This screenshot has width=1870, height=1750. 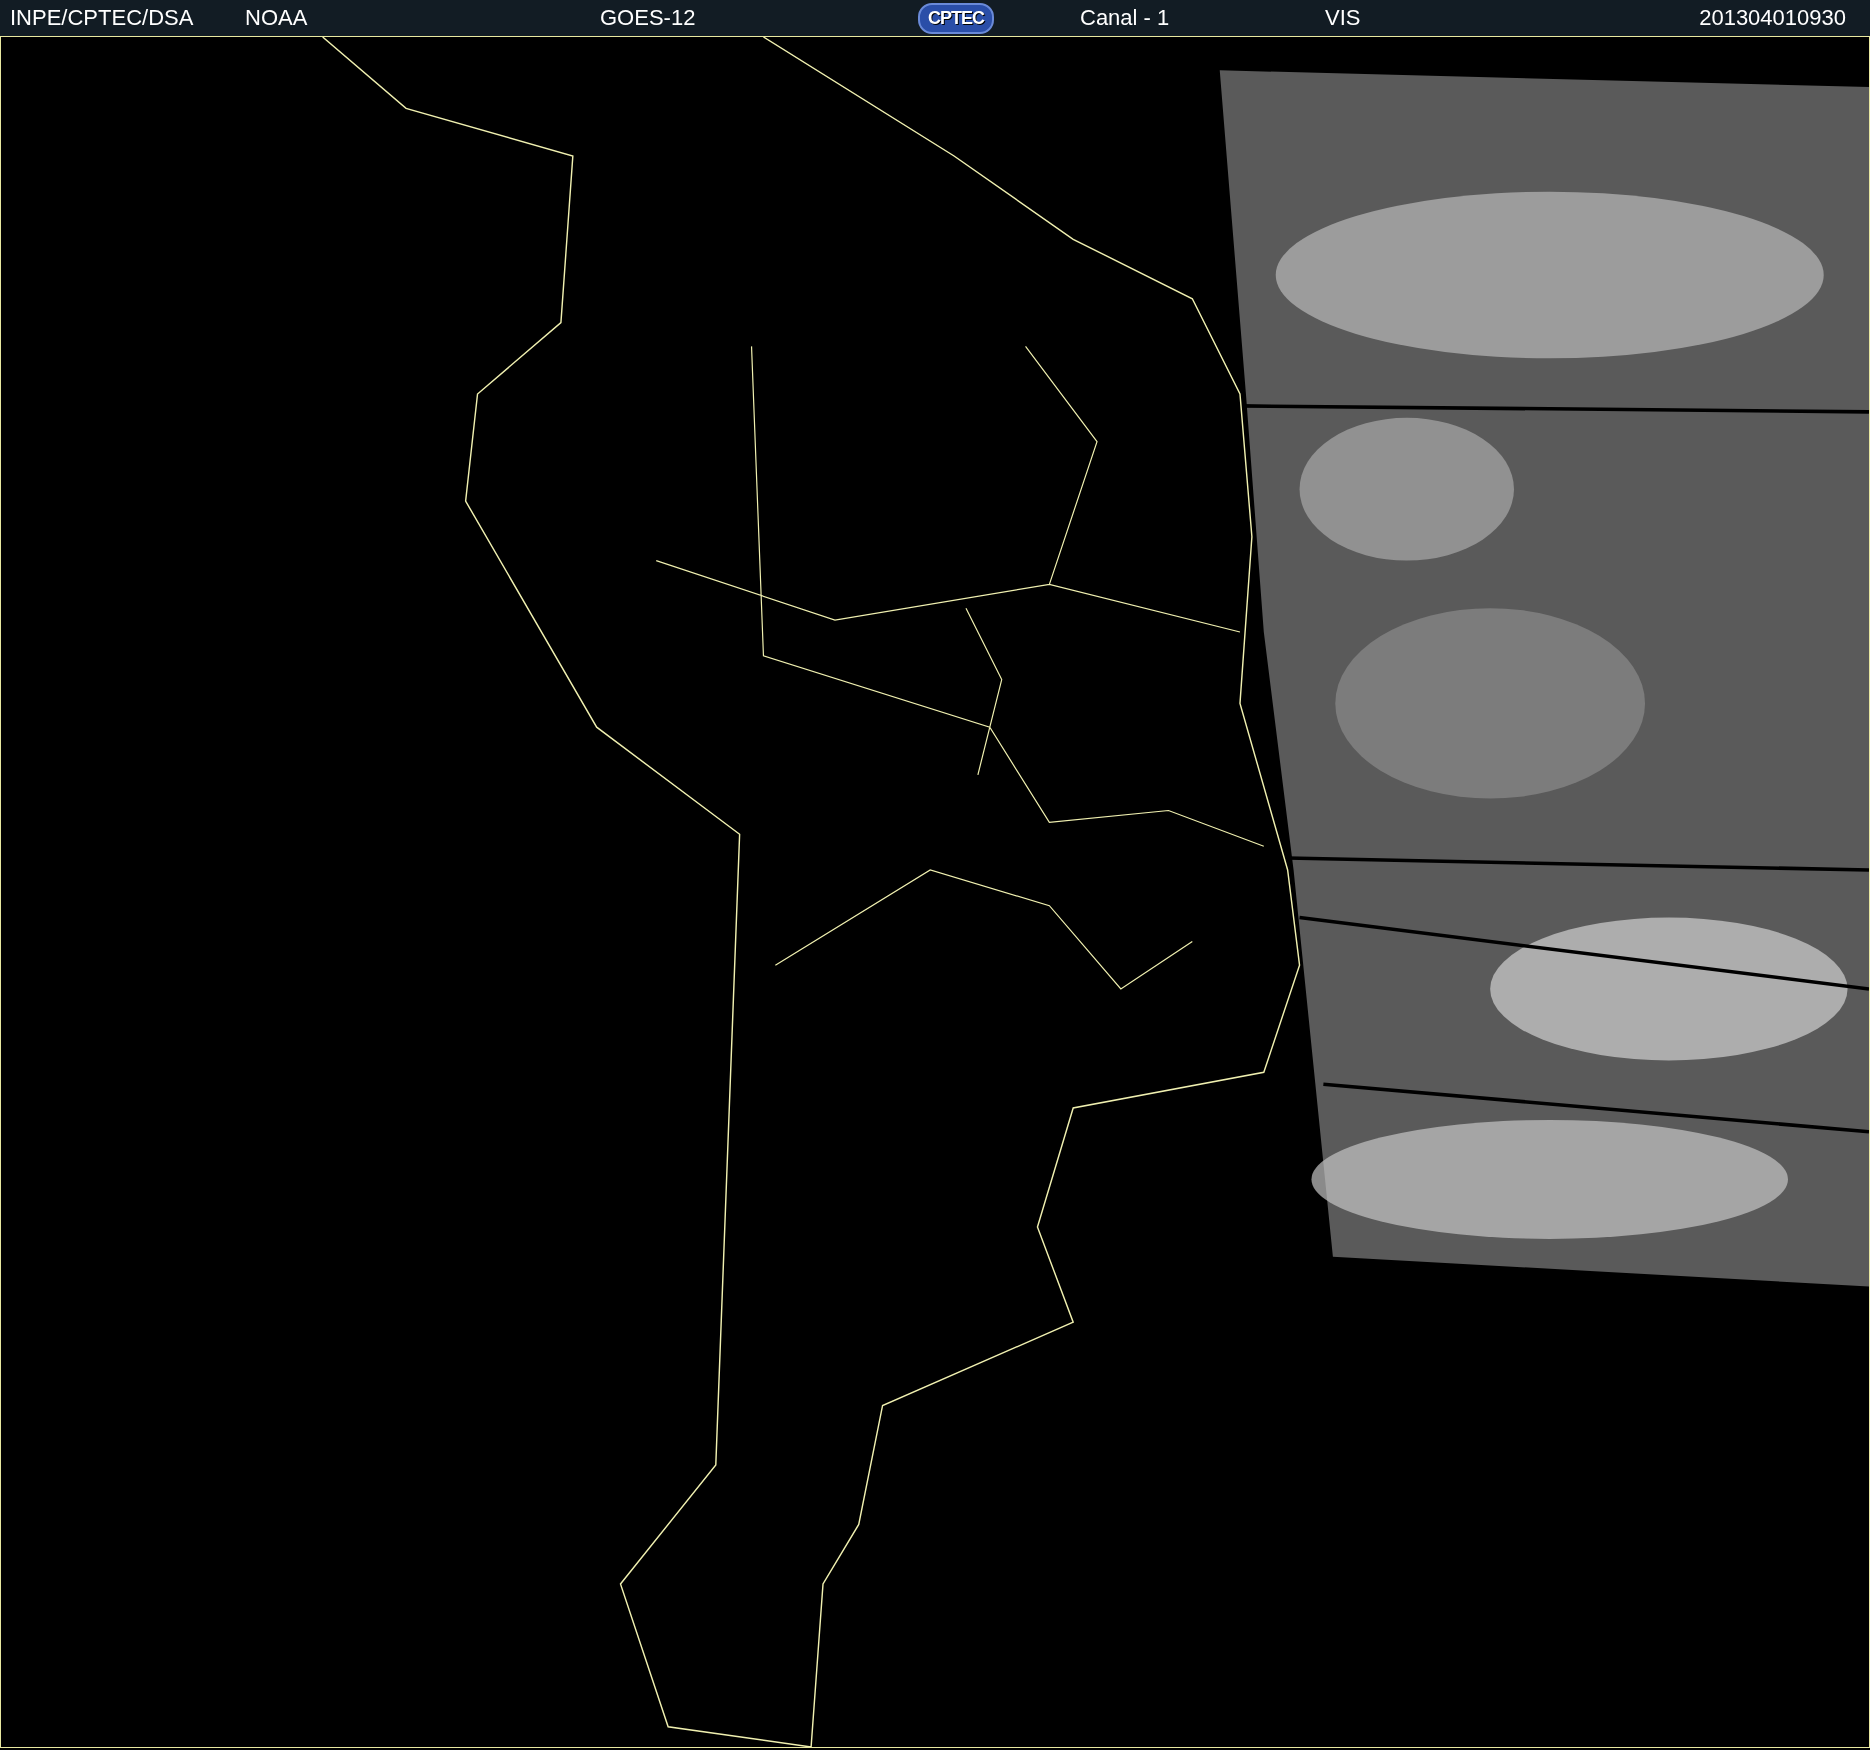 What do you see at coordinates (648, 18) in the screenshot?
I see `header-label: GOES-12` at bounding box center [648, 18].